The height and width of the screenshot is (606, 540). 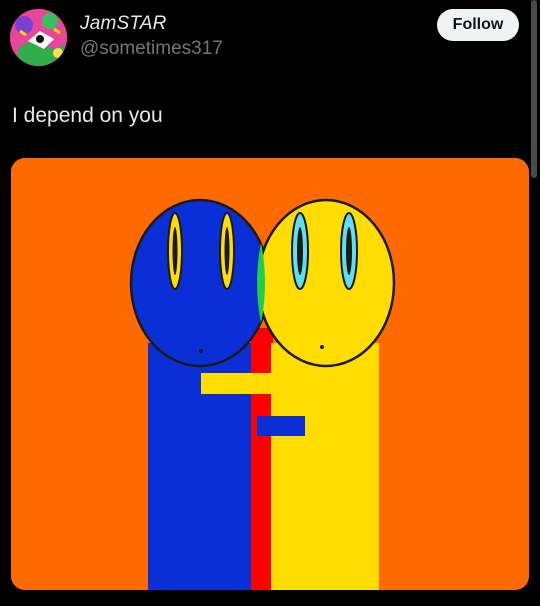 What do you see at coordinates (478, 25) in the screenshot?
I see `follow-button: Follow` at bounding box center [478, 25].